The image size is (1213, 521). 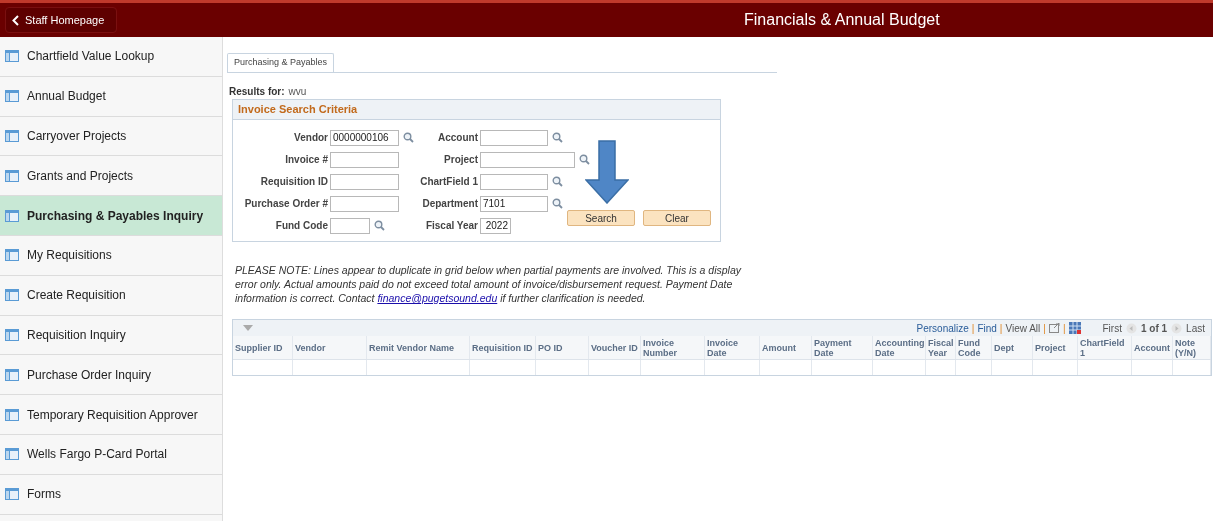 I want to click on field-label: Fiscal Year, so click(x=451, y=225).